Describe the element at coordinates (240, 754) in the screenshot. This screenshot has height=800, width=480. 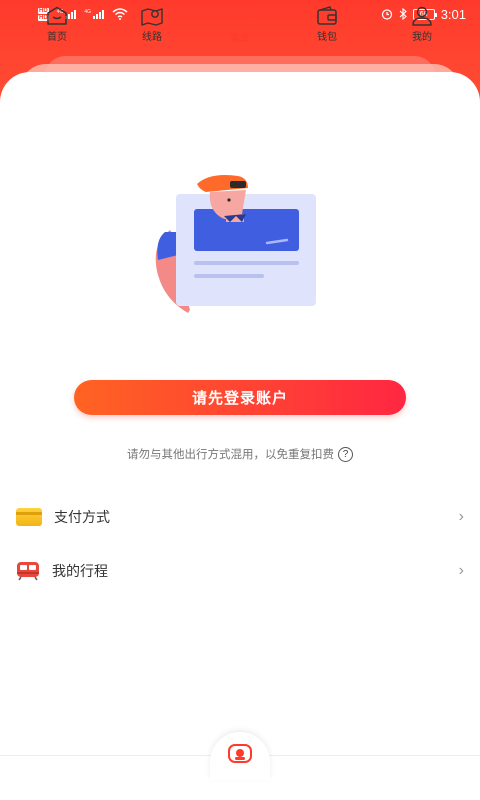
I see `ride-icon` at that location.